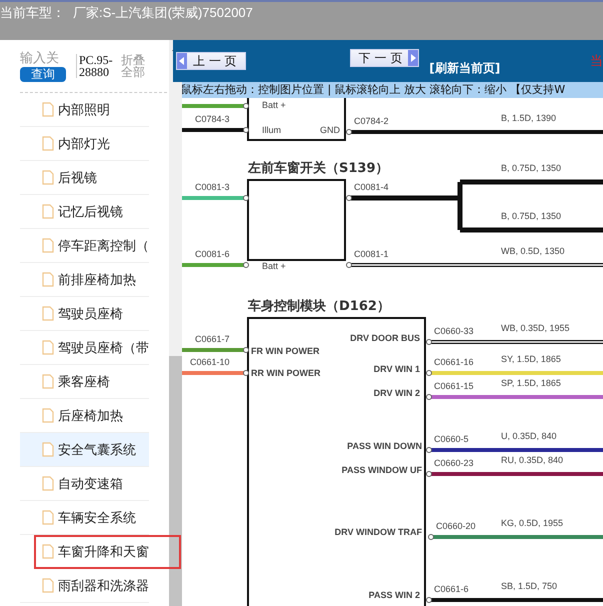 The image size is (603, 606). What do you see at coordinates (371, 254) in the screenshot?
I see `connector-label: C0081-1` at bounding box center [371, 254].